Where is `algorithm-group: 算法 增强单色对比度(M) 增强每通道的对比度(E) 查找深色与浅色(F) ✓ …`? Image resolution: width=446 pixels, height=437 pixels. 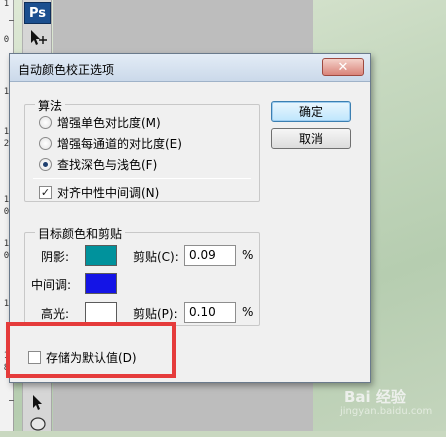 algorithm-group: 算法 增强单色对比度(M) 增强每通道的对比度(E) 查找深色与浅色(F) ✓ … is located at coordinates (142, 149).